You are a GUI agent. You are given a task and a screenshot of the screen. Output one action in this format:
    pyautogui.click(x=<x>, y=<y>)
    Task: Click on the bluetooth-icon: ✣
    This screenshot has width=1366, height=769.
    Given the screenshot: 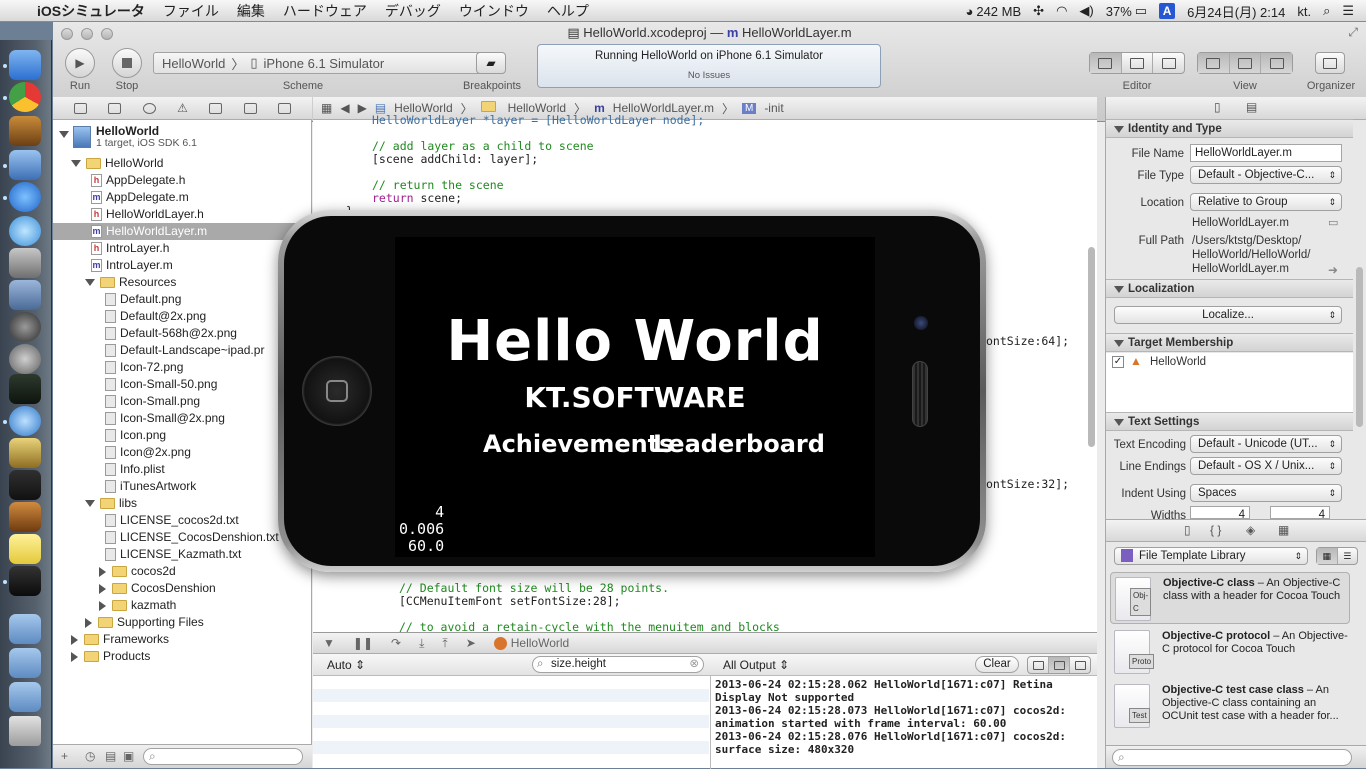 What is the action you would take?
    pyautogui.click(x=1038, y=11)
    